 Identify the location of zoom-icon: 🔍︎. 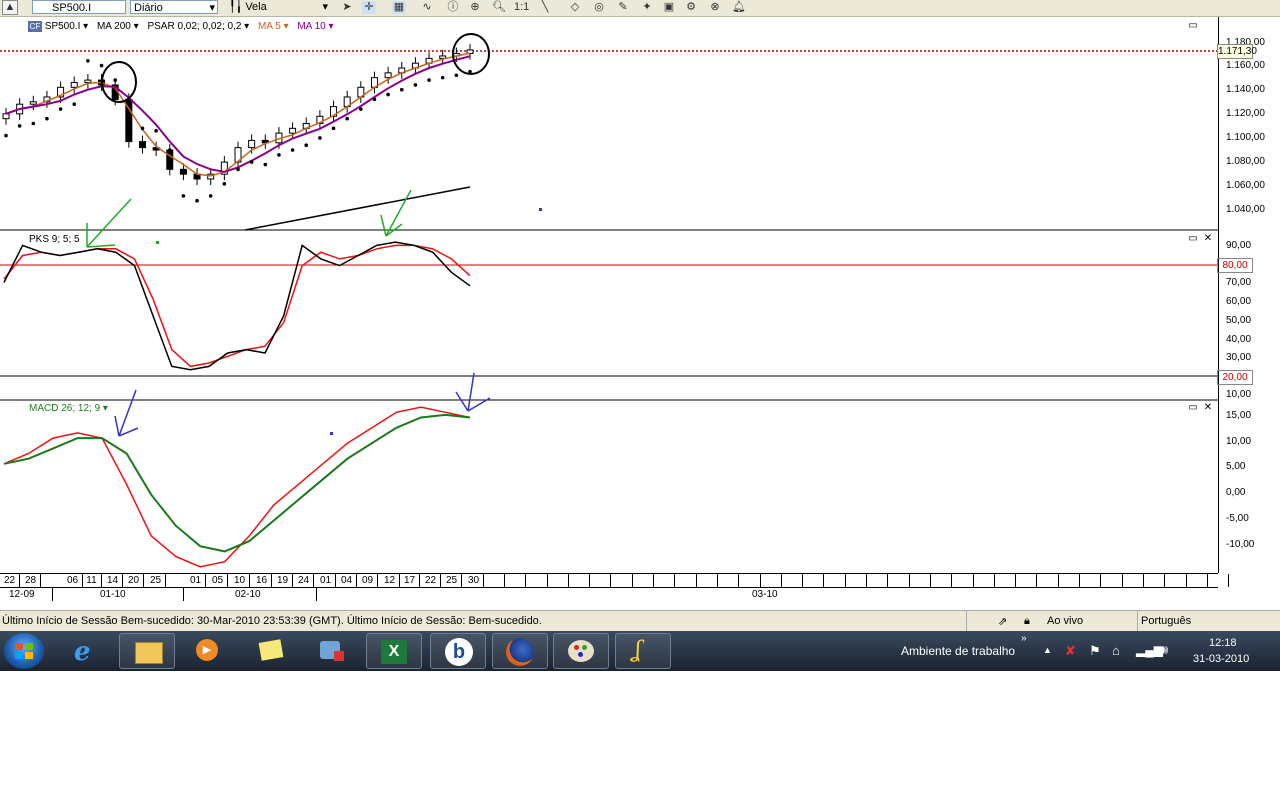
(499, 7).